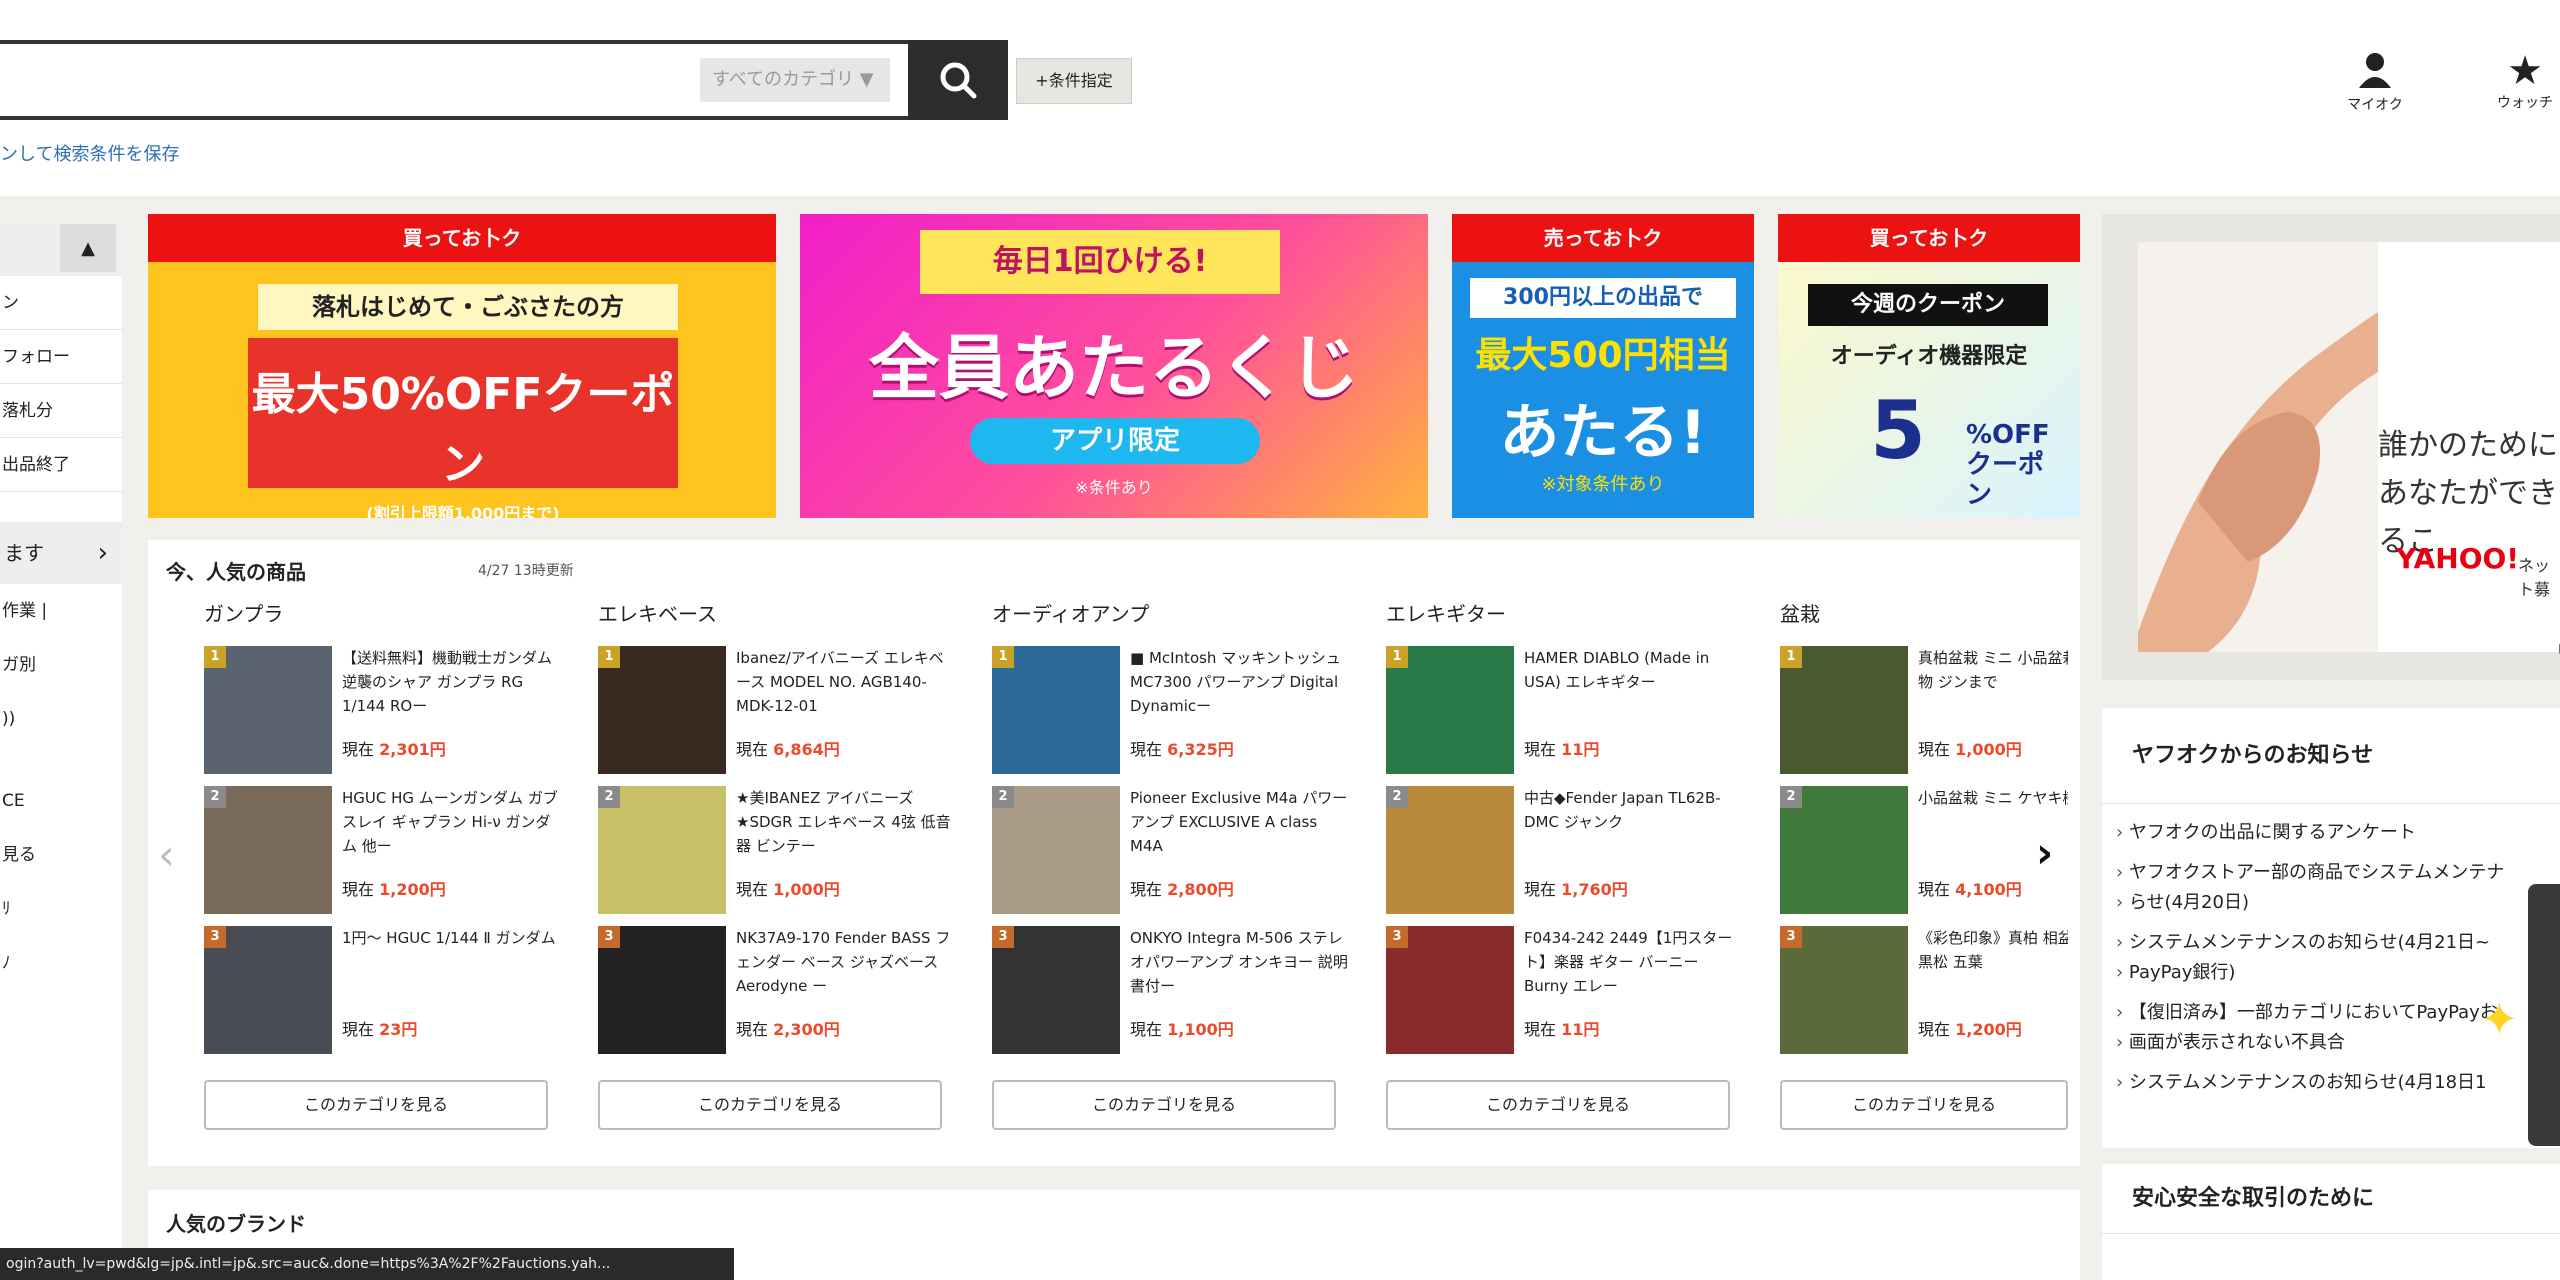 The height and width of the screenshot is (1280, 2560). I want to click on product-item: 1 真柏盆栽 ミニ 小品盆栽 盆栽植物 ジンまで現在 1,000円, so click(1920, 706).